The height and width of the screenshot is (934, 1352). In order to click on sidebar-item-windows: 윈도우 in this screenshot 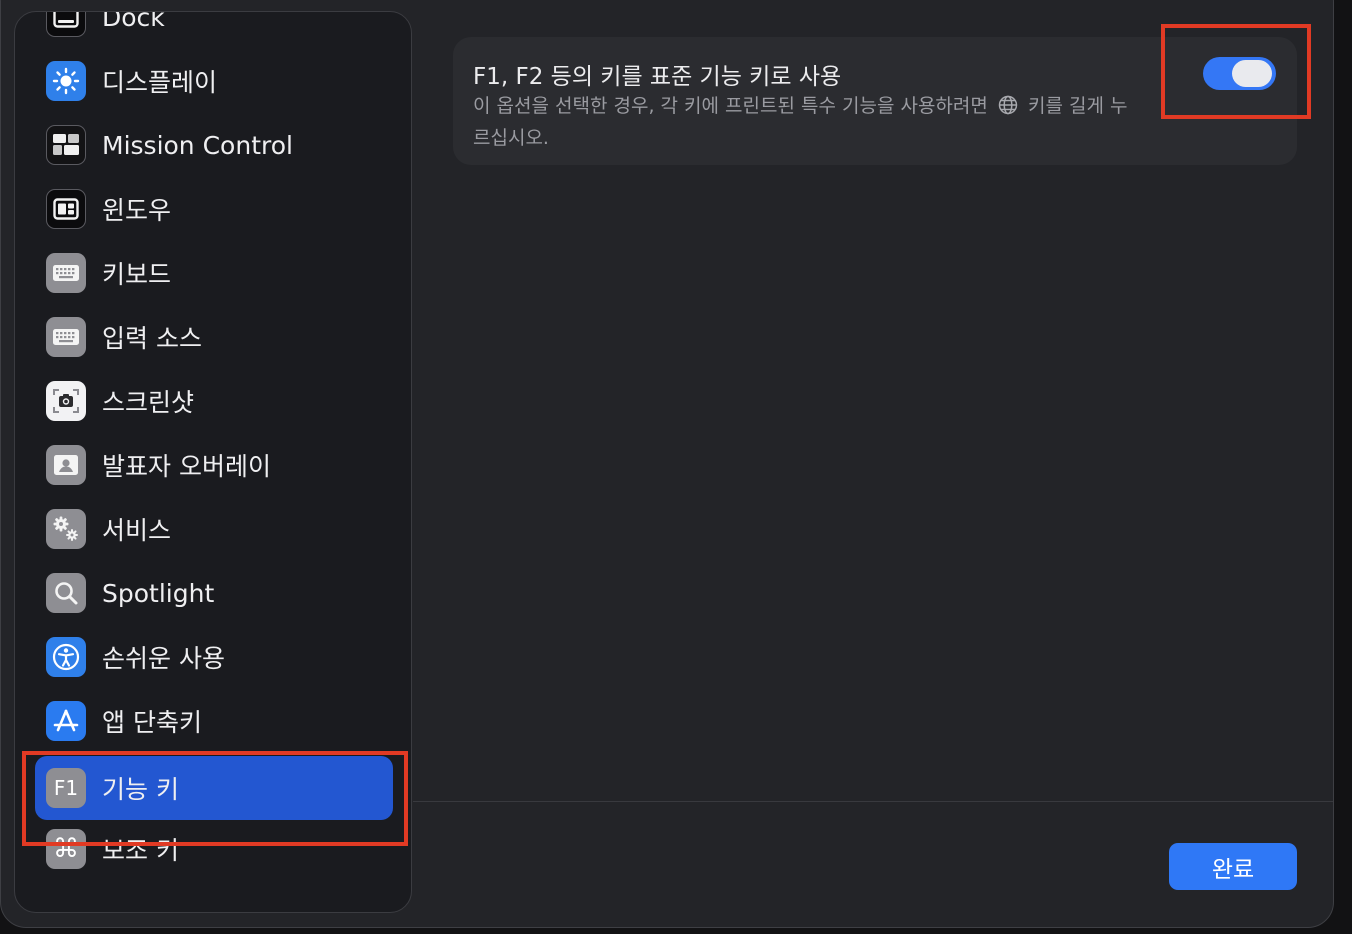, I will do `click(214, 209)`.